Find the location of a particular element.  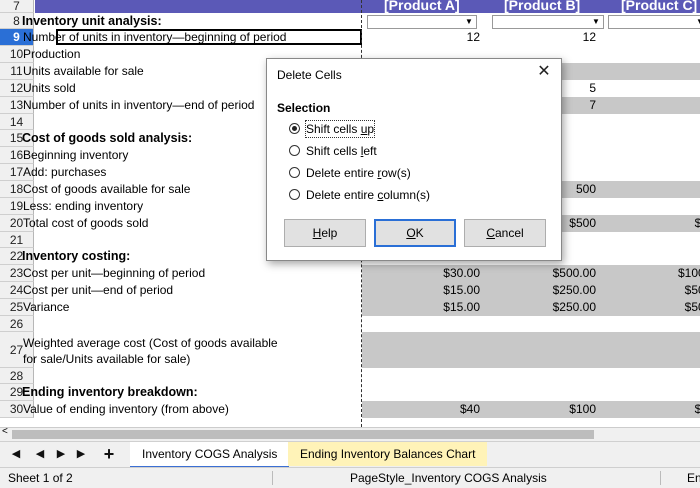

horizontal-scrollbar: < is located at coordinates (350, 434).